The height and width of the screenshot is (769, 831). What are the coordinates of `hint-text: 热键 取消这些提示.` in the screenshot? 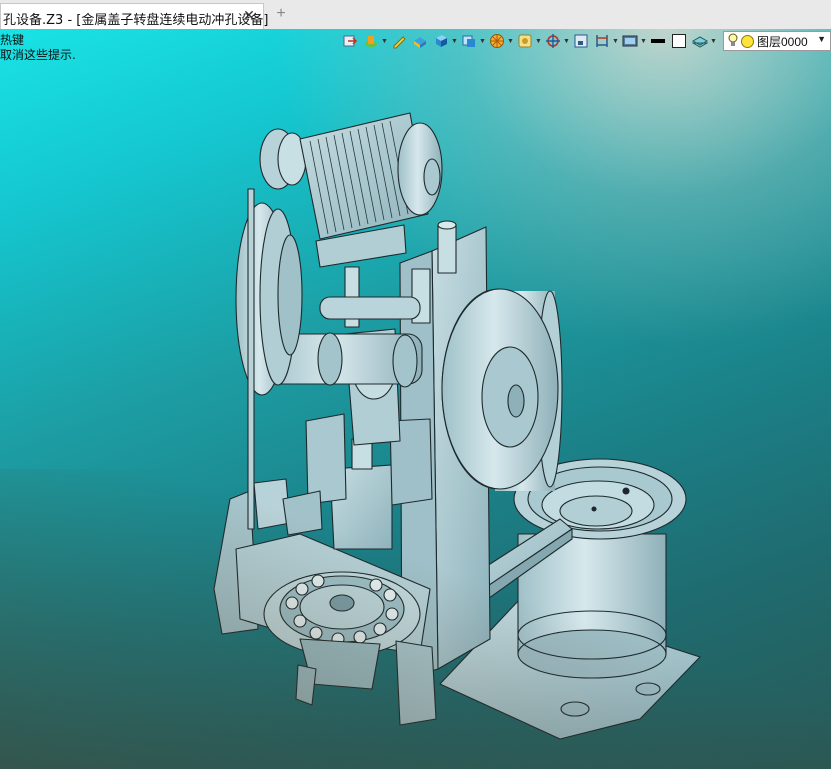 It's located at (38, 48).